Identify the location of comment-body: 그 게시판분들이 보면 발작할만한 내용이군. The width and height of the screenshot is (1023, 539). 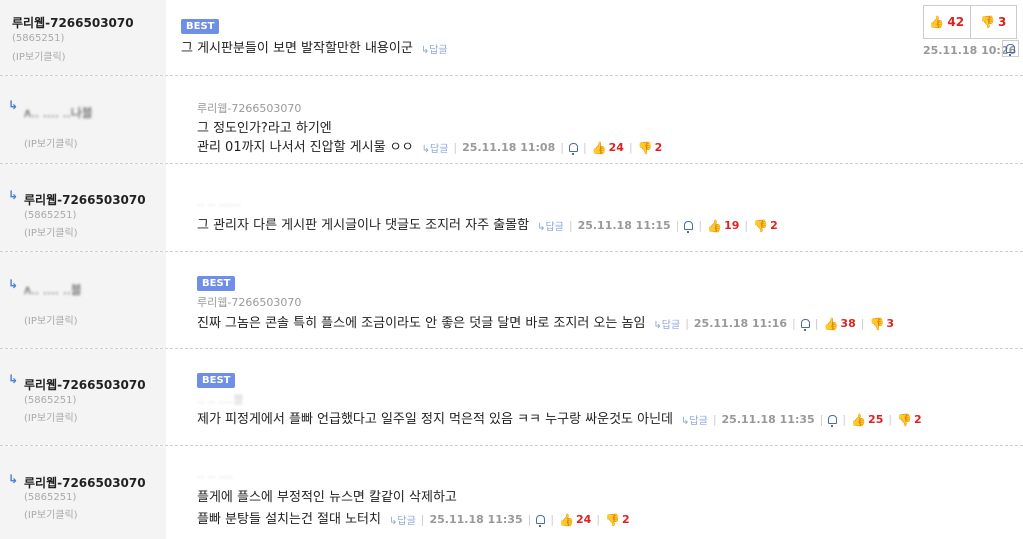
(297, 48).